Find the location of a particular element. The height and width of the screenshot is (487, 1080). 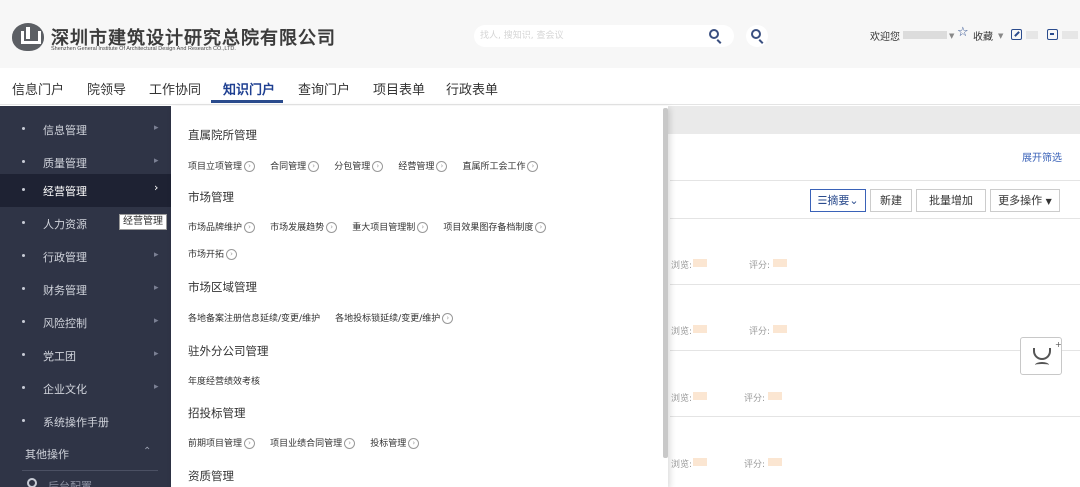

search-input is located at coordinates (590, 36).